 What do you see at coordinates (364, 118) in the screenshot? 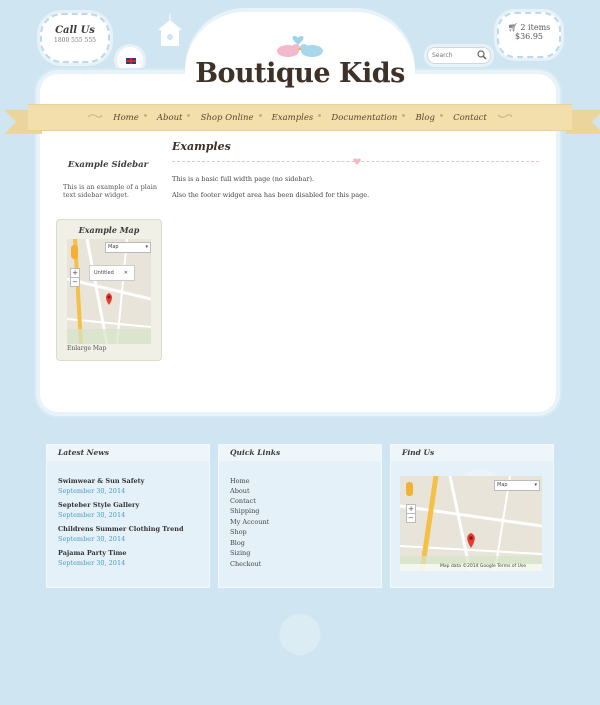
I see `nav-documentation: Documentation` at bounding box center [364, 118].